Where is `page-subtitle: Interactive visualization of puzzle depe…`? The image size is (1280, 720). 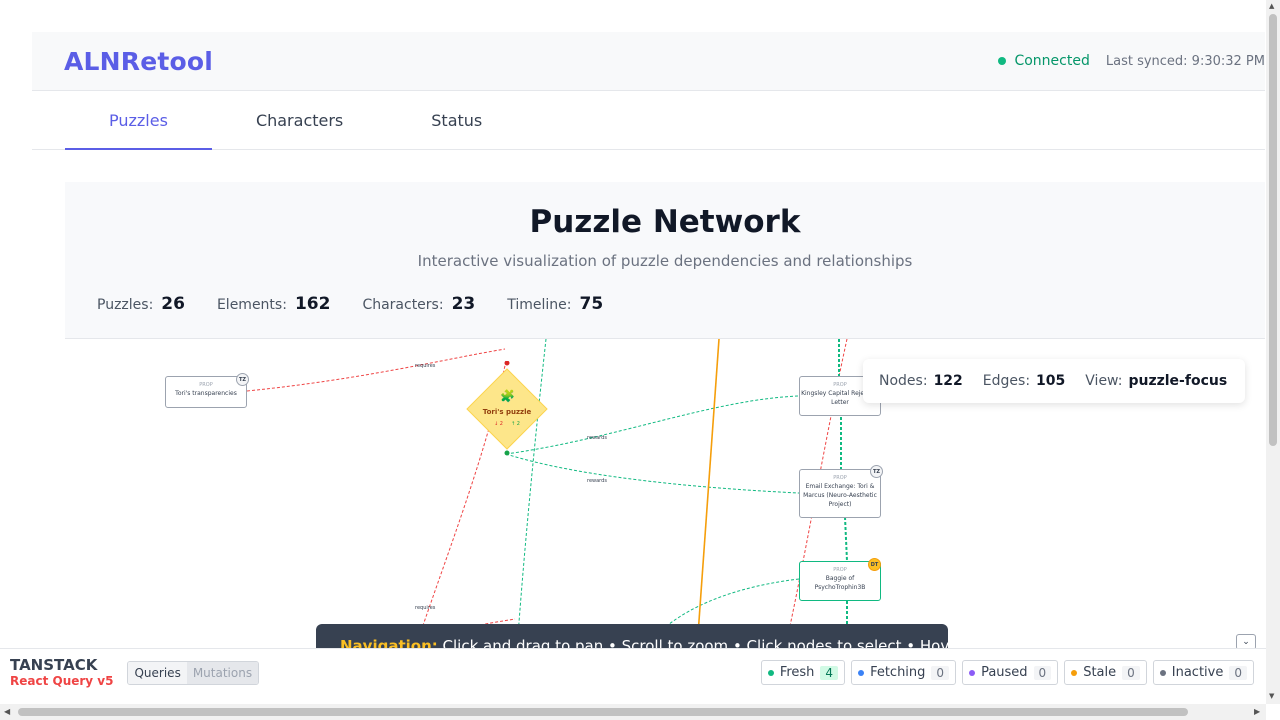
page-subtitle: Interactive visualization of puzzle depe… is located at coordinates (665, 261).